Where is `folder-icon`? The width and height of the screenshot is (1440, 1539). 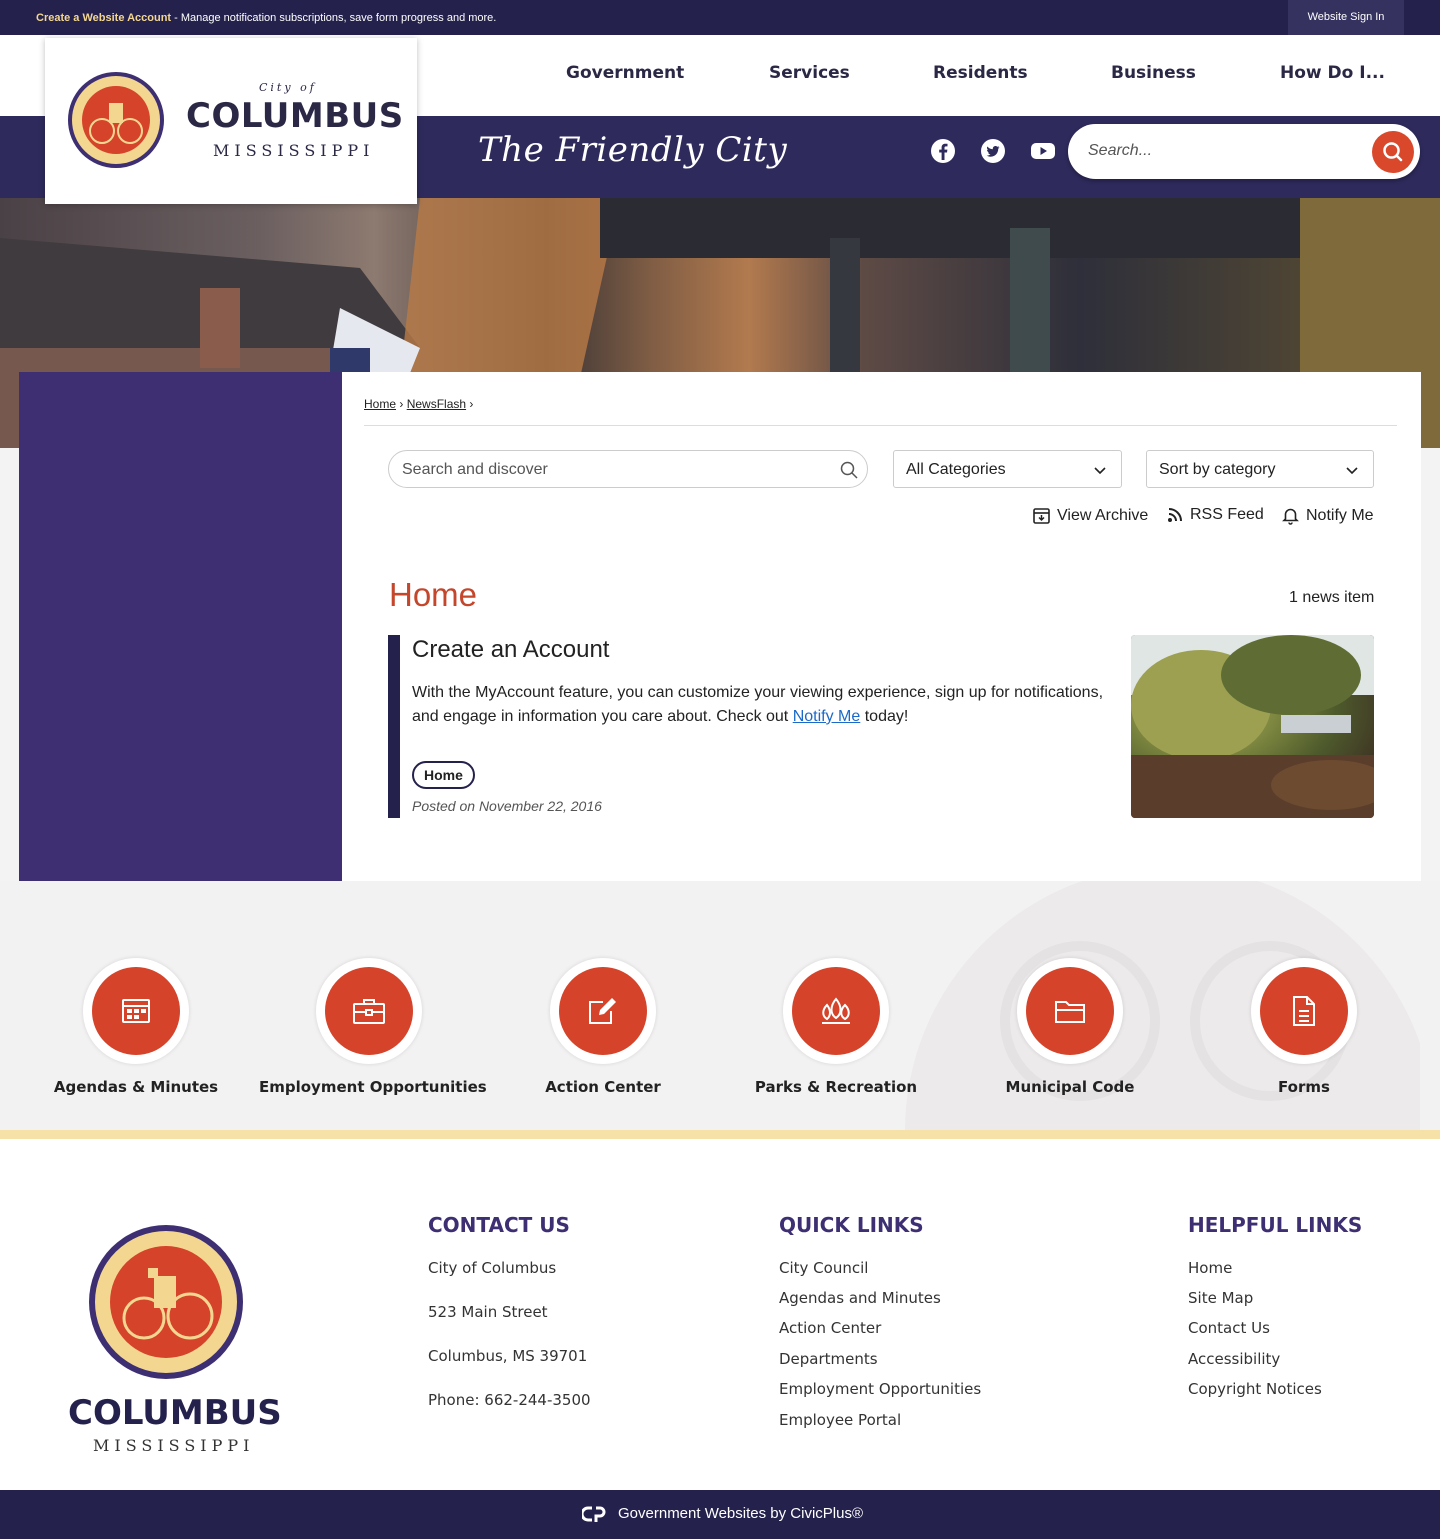
folder-icon is located at coordinates (1070, 1012).